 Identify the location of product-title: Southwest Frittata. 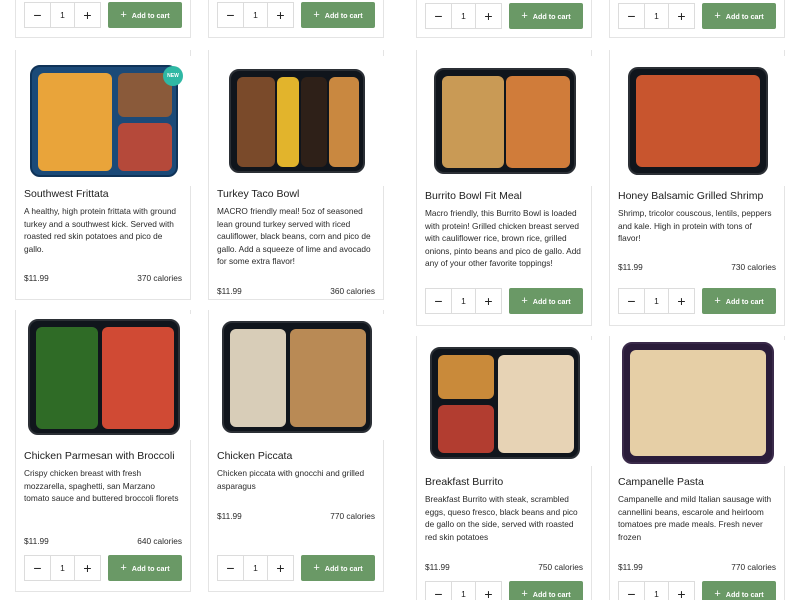
(103, 194).